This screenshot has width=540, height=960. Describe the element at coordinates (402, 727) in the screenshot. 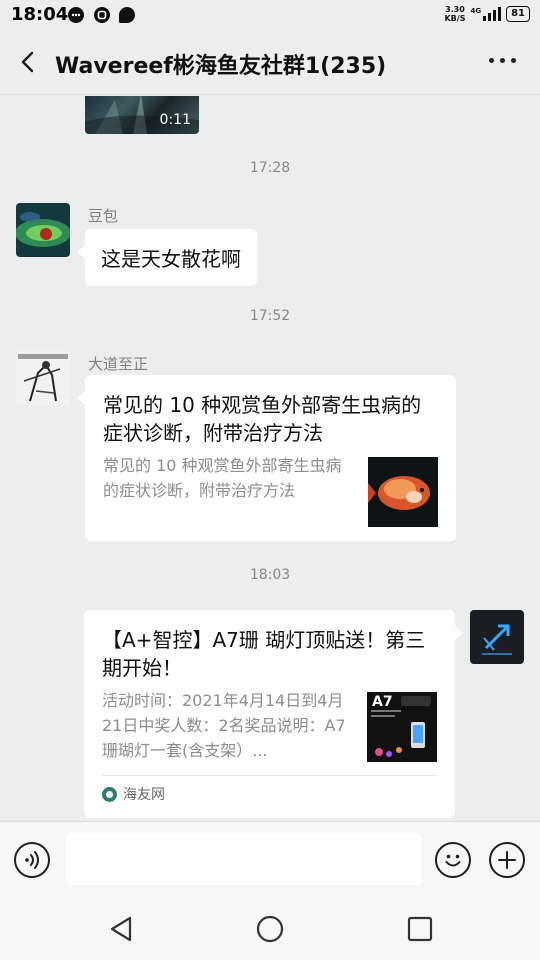

I see `card-thumbnail: A7` at that location.